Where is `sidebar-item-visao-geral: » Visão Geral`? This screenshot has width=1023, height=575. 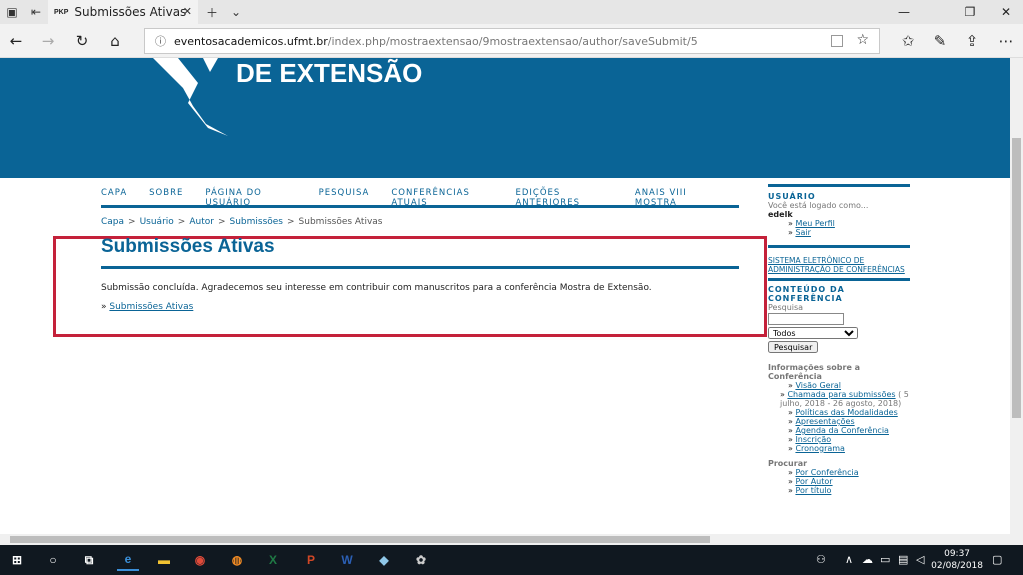
sidebar-item-visao-geral: » Visão Geral is located at coordinates (814, 385).